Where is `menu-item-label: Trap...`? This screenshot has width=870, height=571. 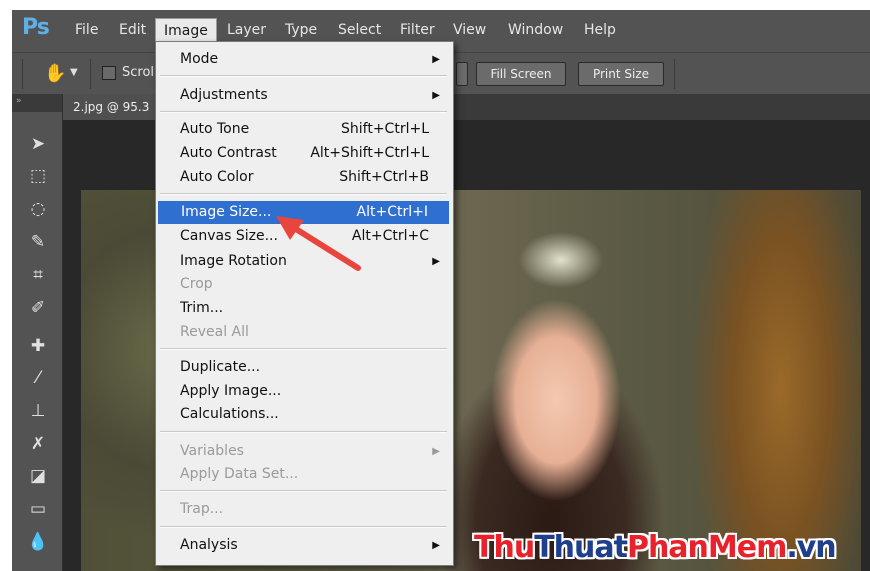 menu-item-label: Trap... is located at coordinates (202, 509).